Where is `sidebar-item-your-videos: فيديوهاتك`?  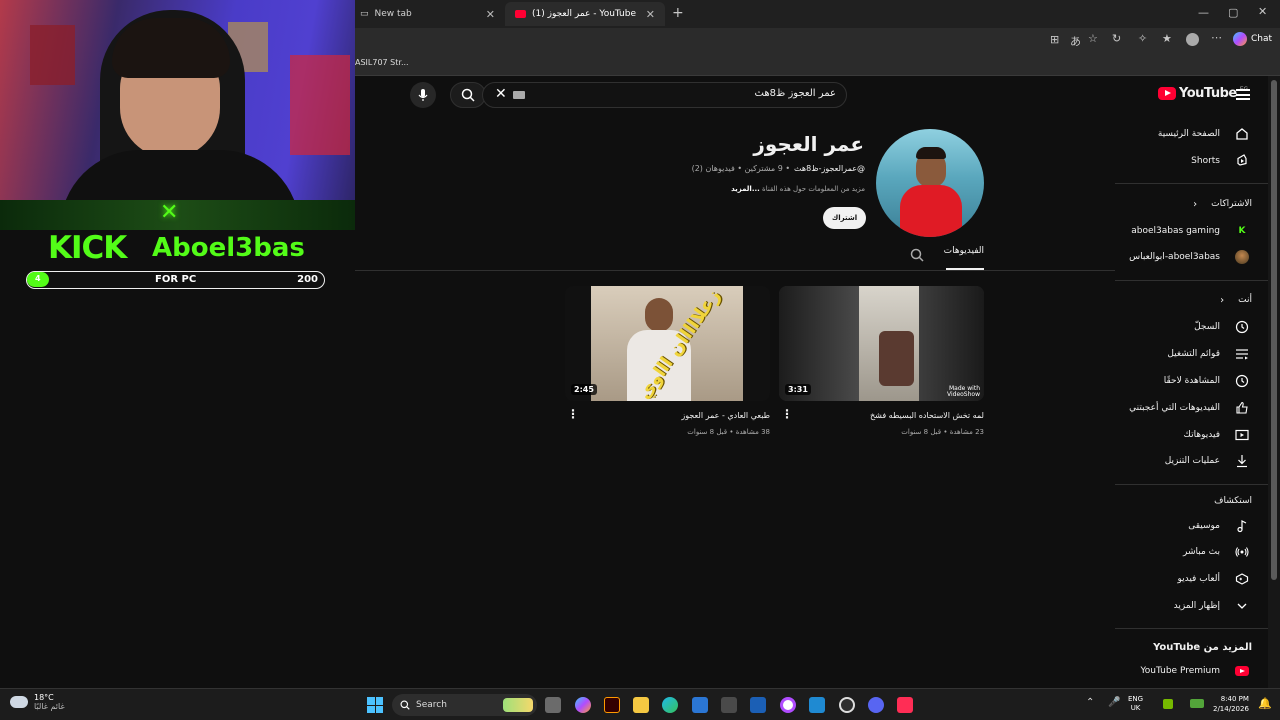
sidebar-item-your-videos: فيديوهاتك is located at coordinates (1217, 435).